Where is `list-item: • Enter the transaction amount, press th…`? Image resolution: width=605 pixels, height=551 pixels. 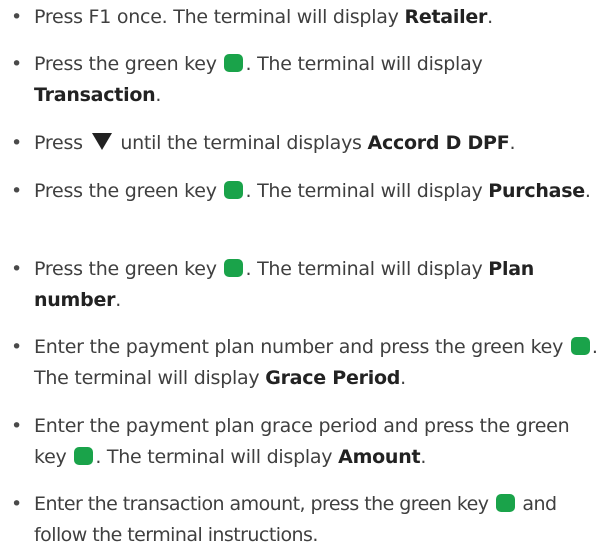
list-item: • Enter the transaction amount, press th… is located at coordinates (302, 520).